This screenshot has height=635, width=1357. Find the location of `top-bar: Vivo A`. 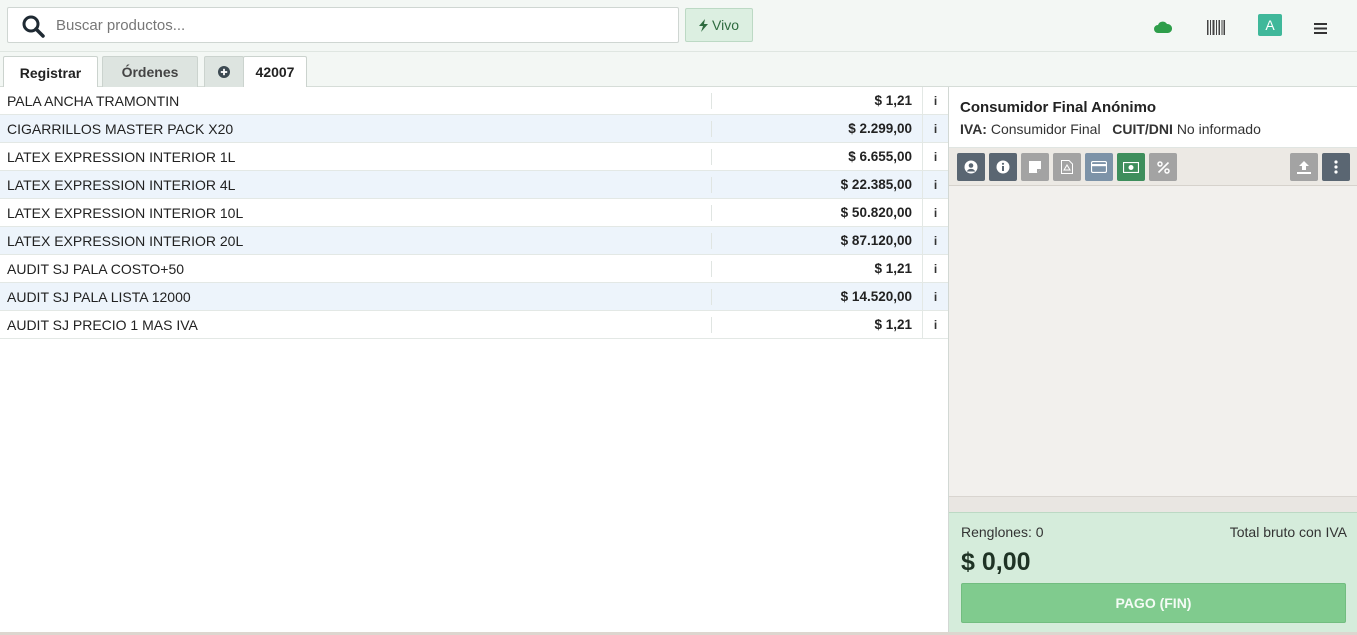

top-bar: Vivo A is located at coordinates (678, 26).